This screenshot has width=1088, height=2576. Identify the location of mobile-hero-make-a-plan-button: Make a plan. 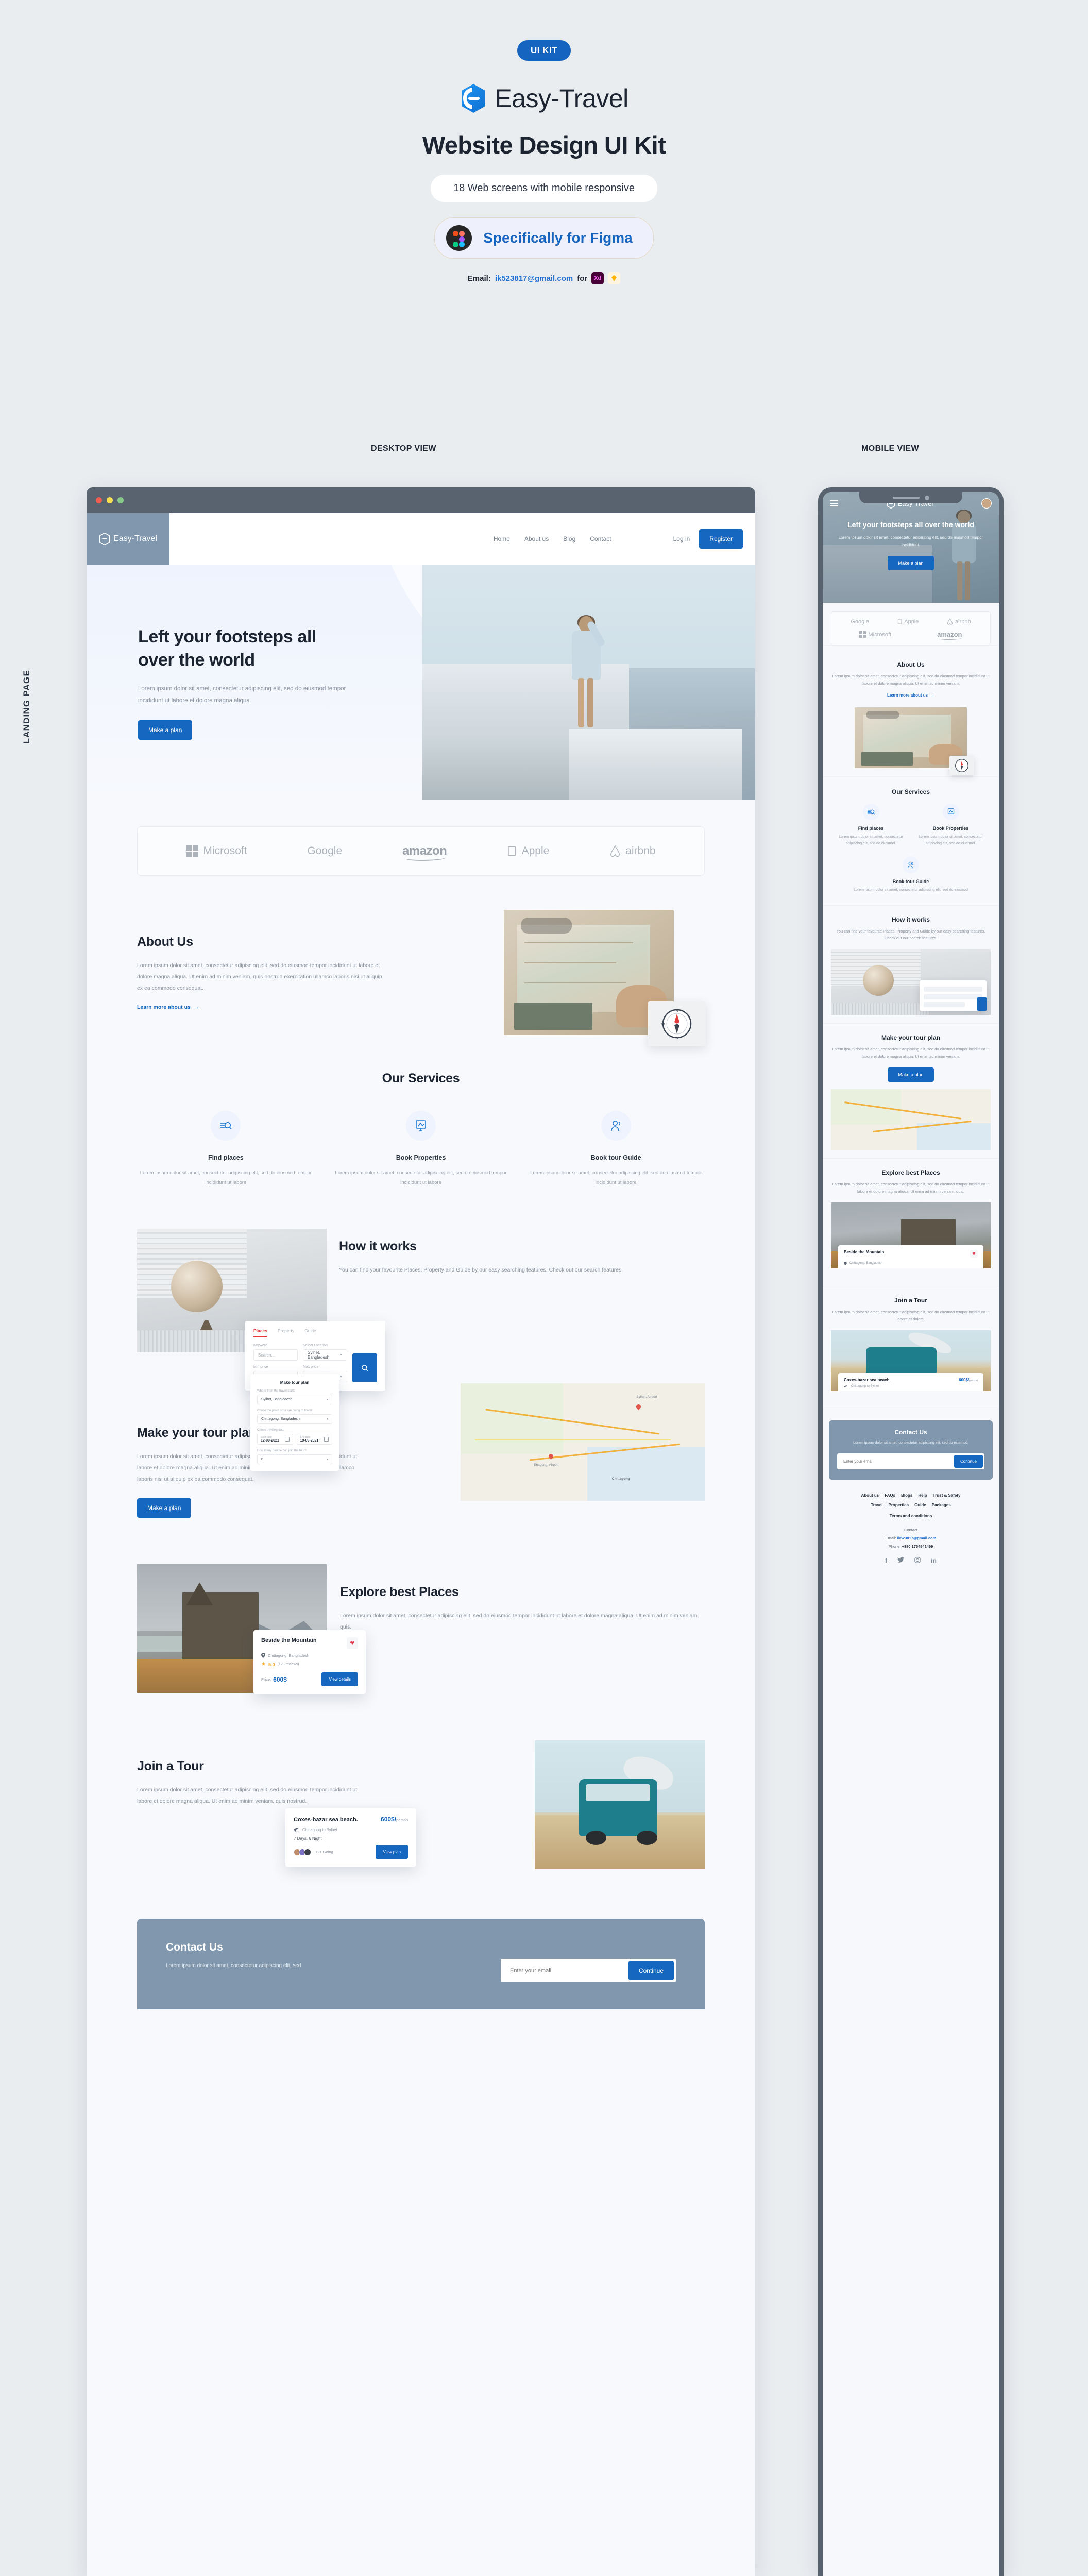
(911, 563).